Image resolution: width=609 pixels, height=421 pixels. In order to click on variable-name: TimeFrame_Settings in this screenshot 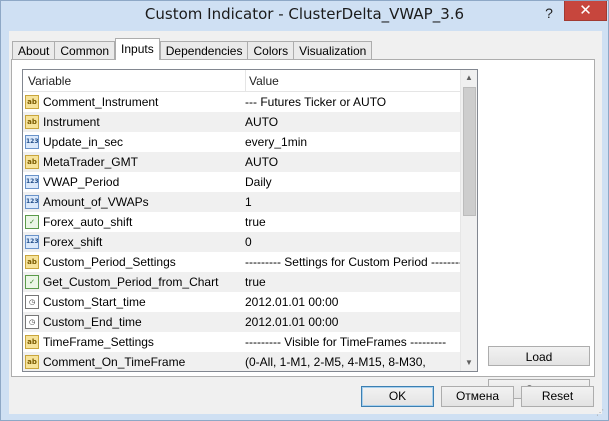, I will do `click(98, 342)`.